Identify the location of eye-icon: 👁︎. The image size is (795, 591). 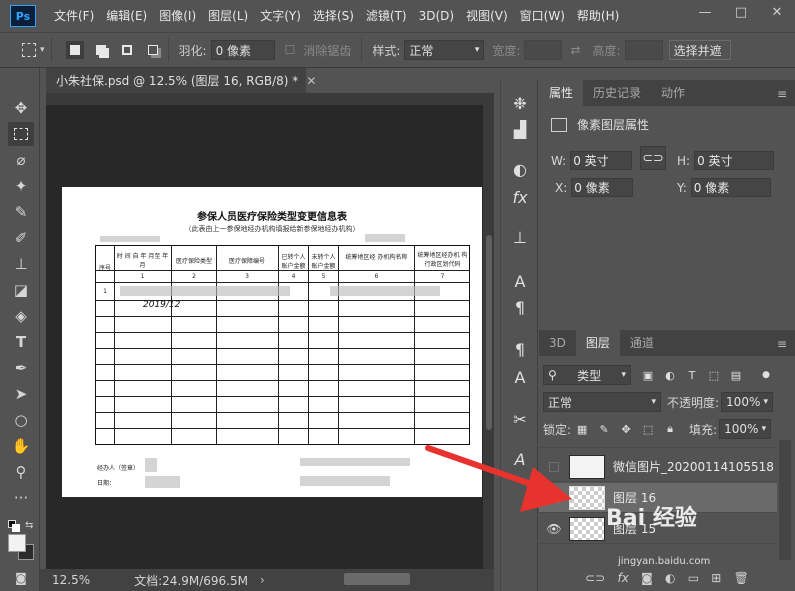
(554, 529).